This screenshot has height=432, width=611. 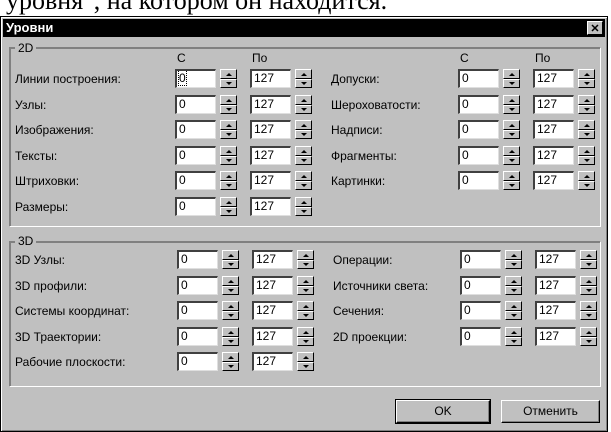 I want to click on close-icon: ✕, so click(x=595, y=28).